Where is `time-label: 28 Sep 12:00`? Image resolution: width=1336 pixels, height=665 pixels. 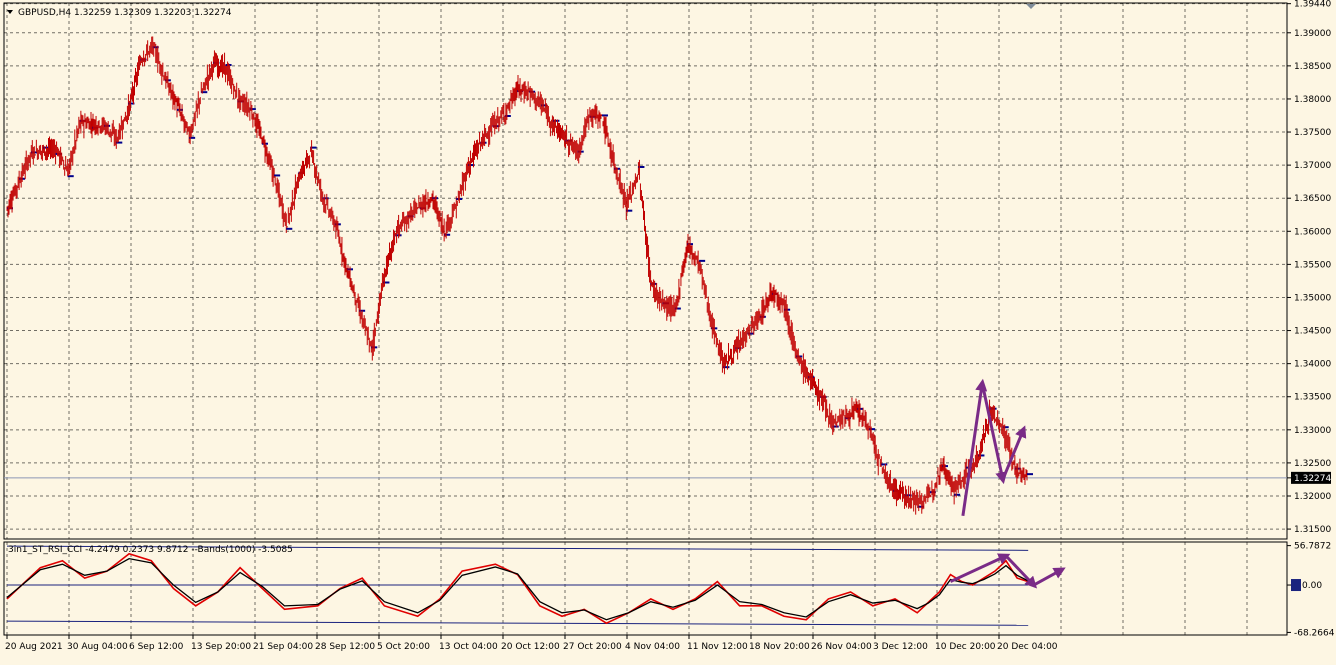 time-label: 28 Sep 12:00 is located at coordinates (345, 647).